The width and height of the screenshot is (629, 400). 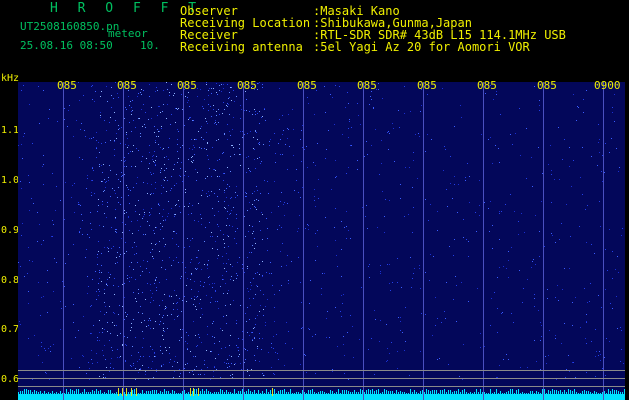 I want to click on antenna-value: :5el Yagi Az 20 for Aomori VOR, so click(x=421, y=47).